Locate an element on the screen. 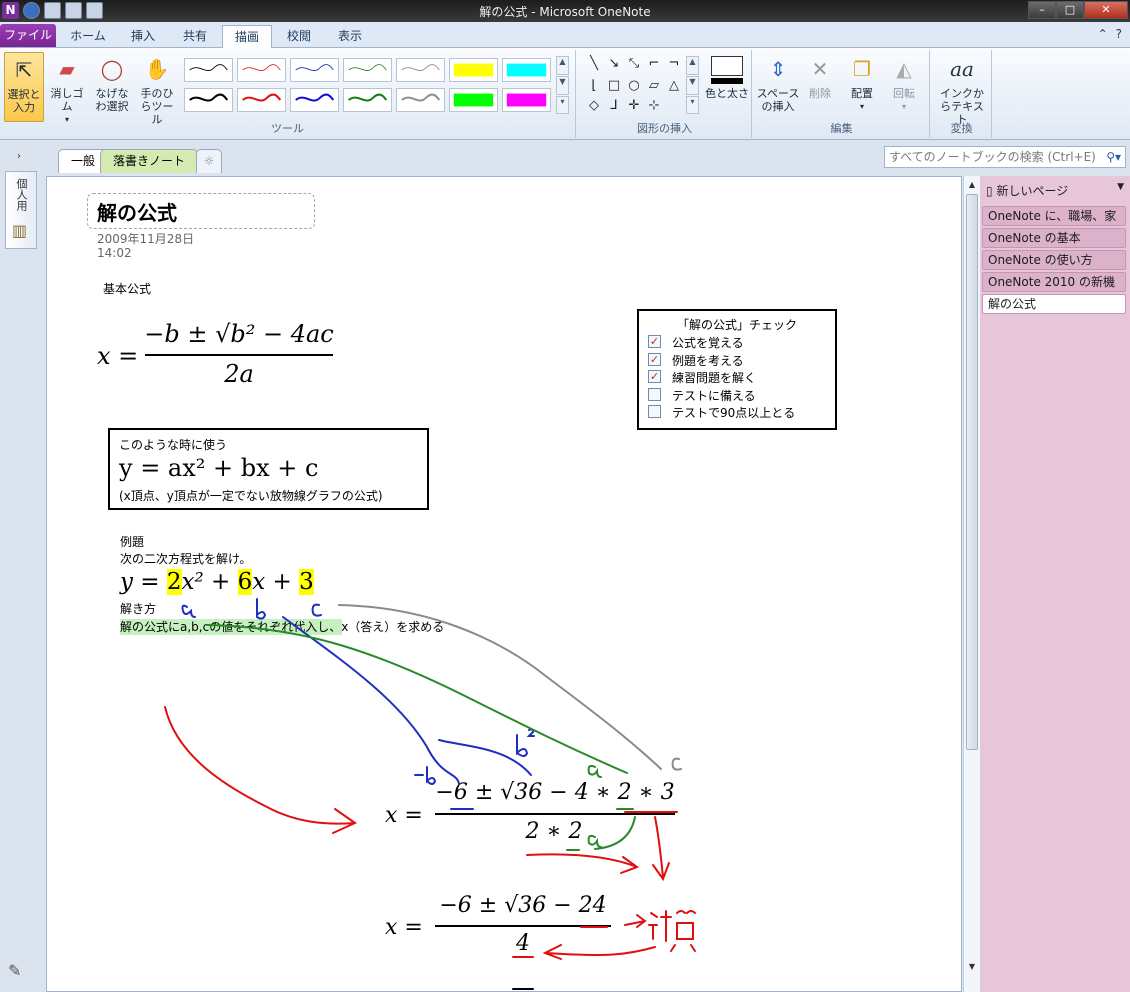  expand-nav-icon: › is located at coordinates (19, 156).